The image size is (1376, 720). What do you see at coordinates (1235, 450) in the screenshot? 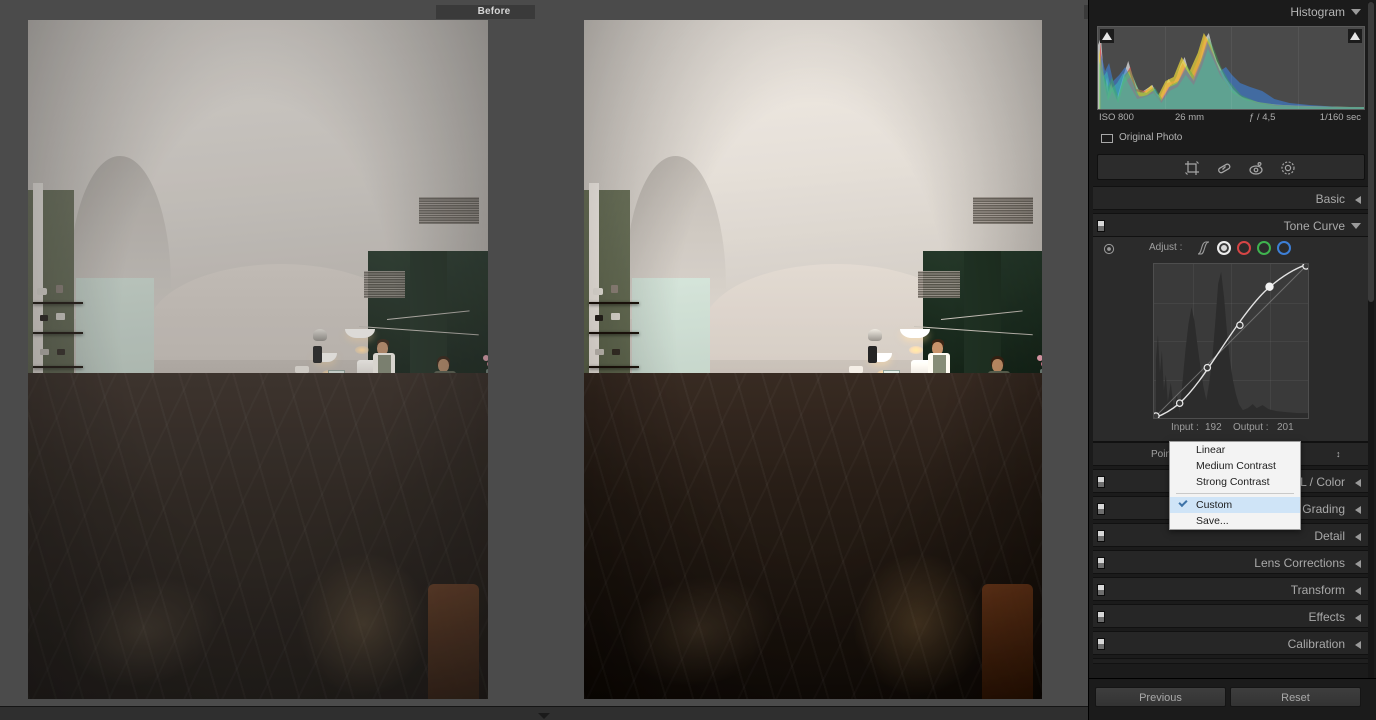
I see `menu-item-linear: Linear` at bounding box center [1235, 450].